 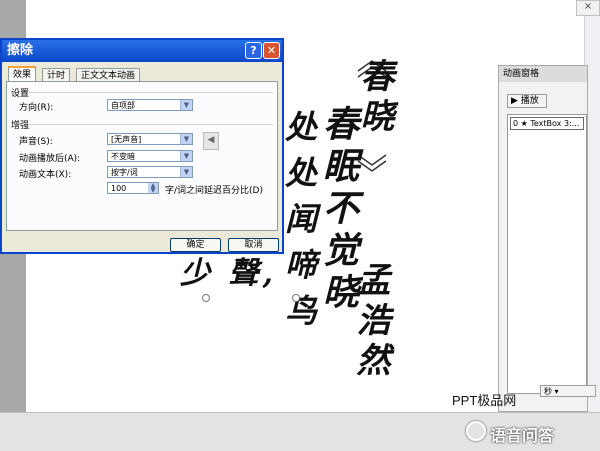 I want to click on settings-group-label: 设置, so click(x=20, y=94).